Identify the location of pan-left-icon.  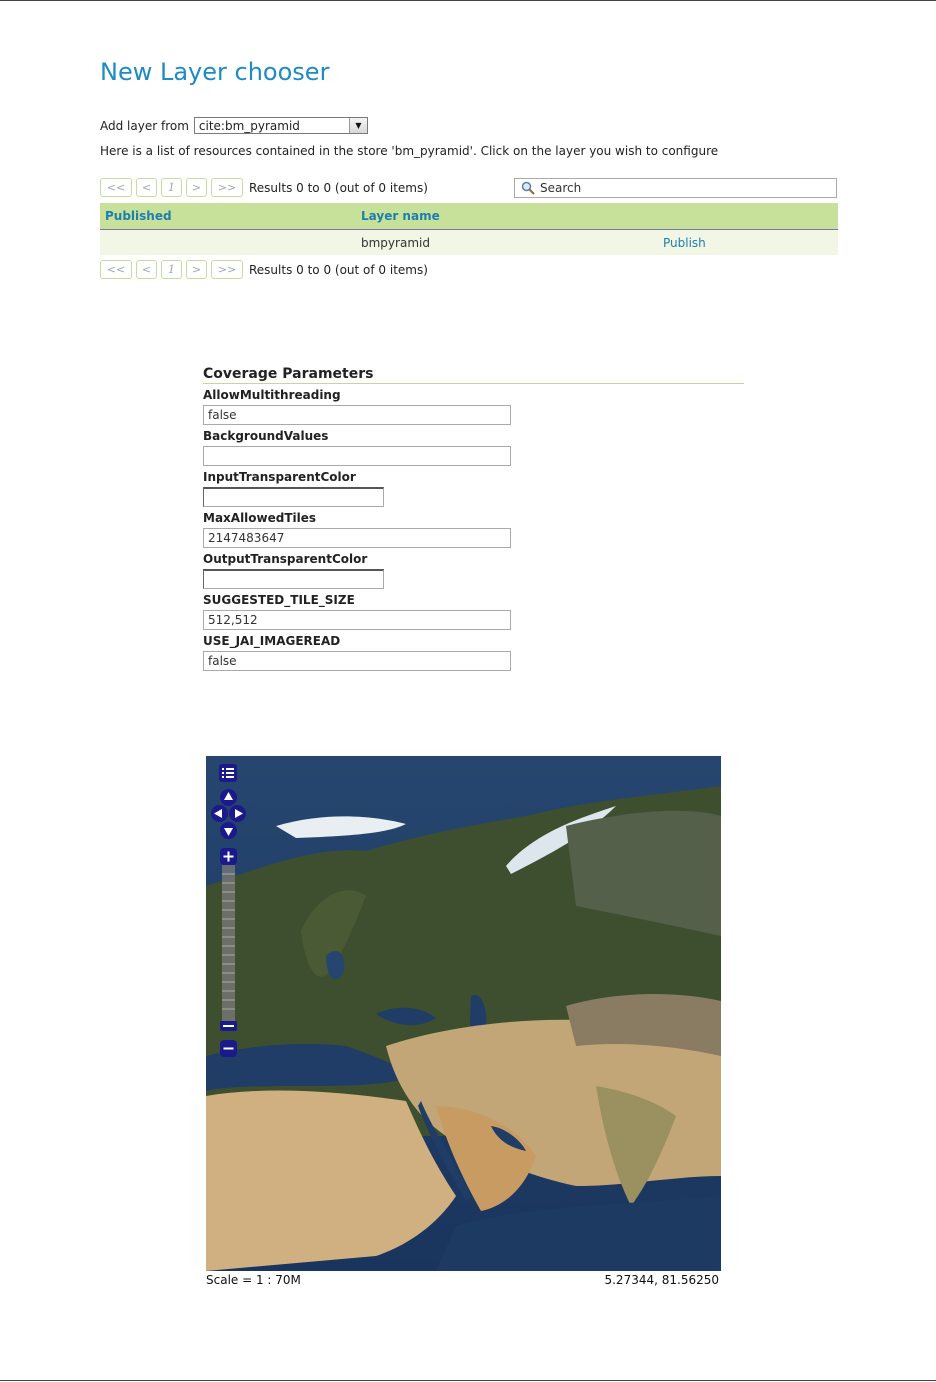
(219, 813).